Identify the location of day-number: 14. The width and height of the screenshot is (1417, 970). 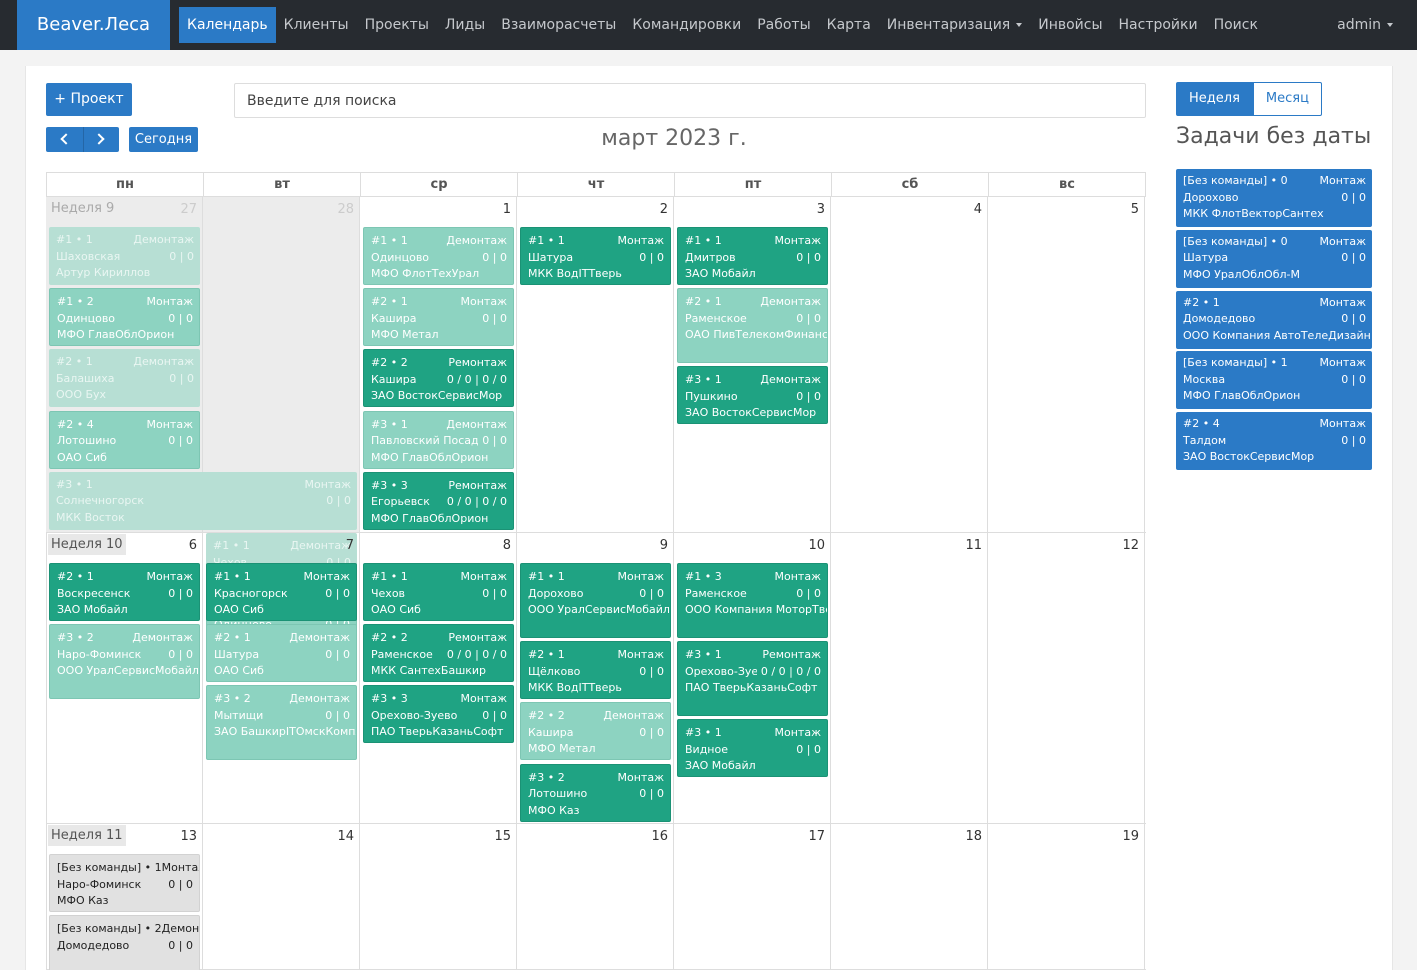
(345, 836).